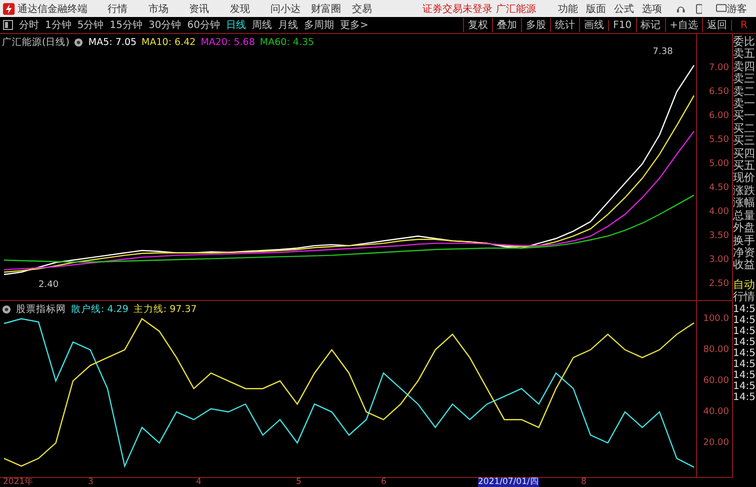 This screenshot has width=756, height=487. What do you see at coordinates (718, 236) in the screenshot?
I see `axis-label: 3.50` at bounding box center [718, 236].